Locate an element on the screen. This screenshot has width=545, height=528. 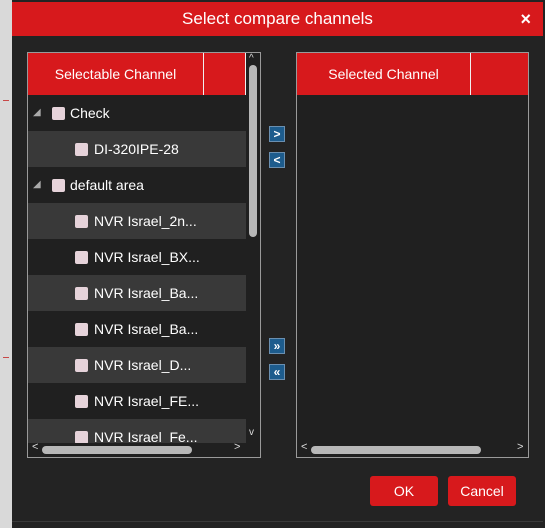
dialog-title: Select compare channels is located at coordinates (277, 18).